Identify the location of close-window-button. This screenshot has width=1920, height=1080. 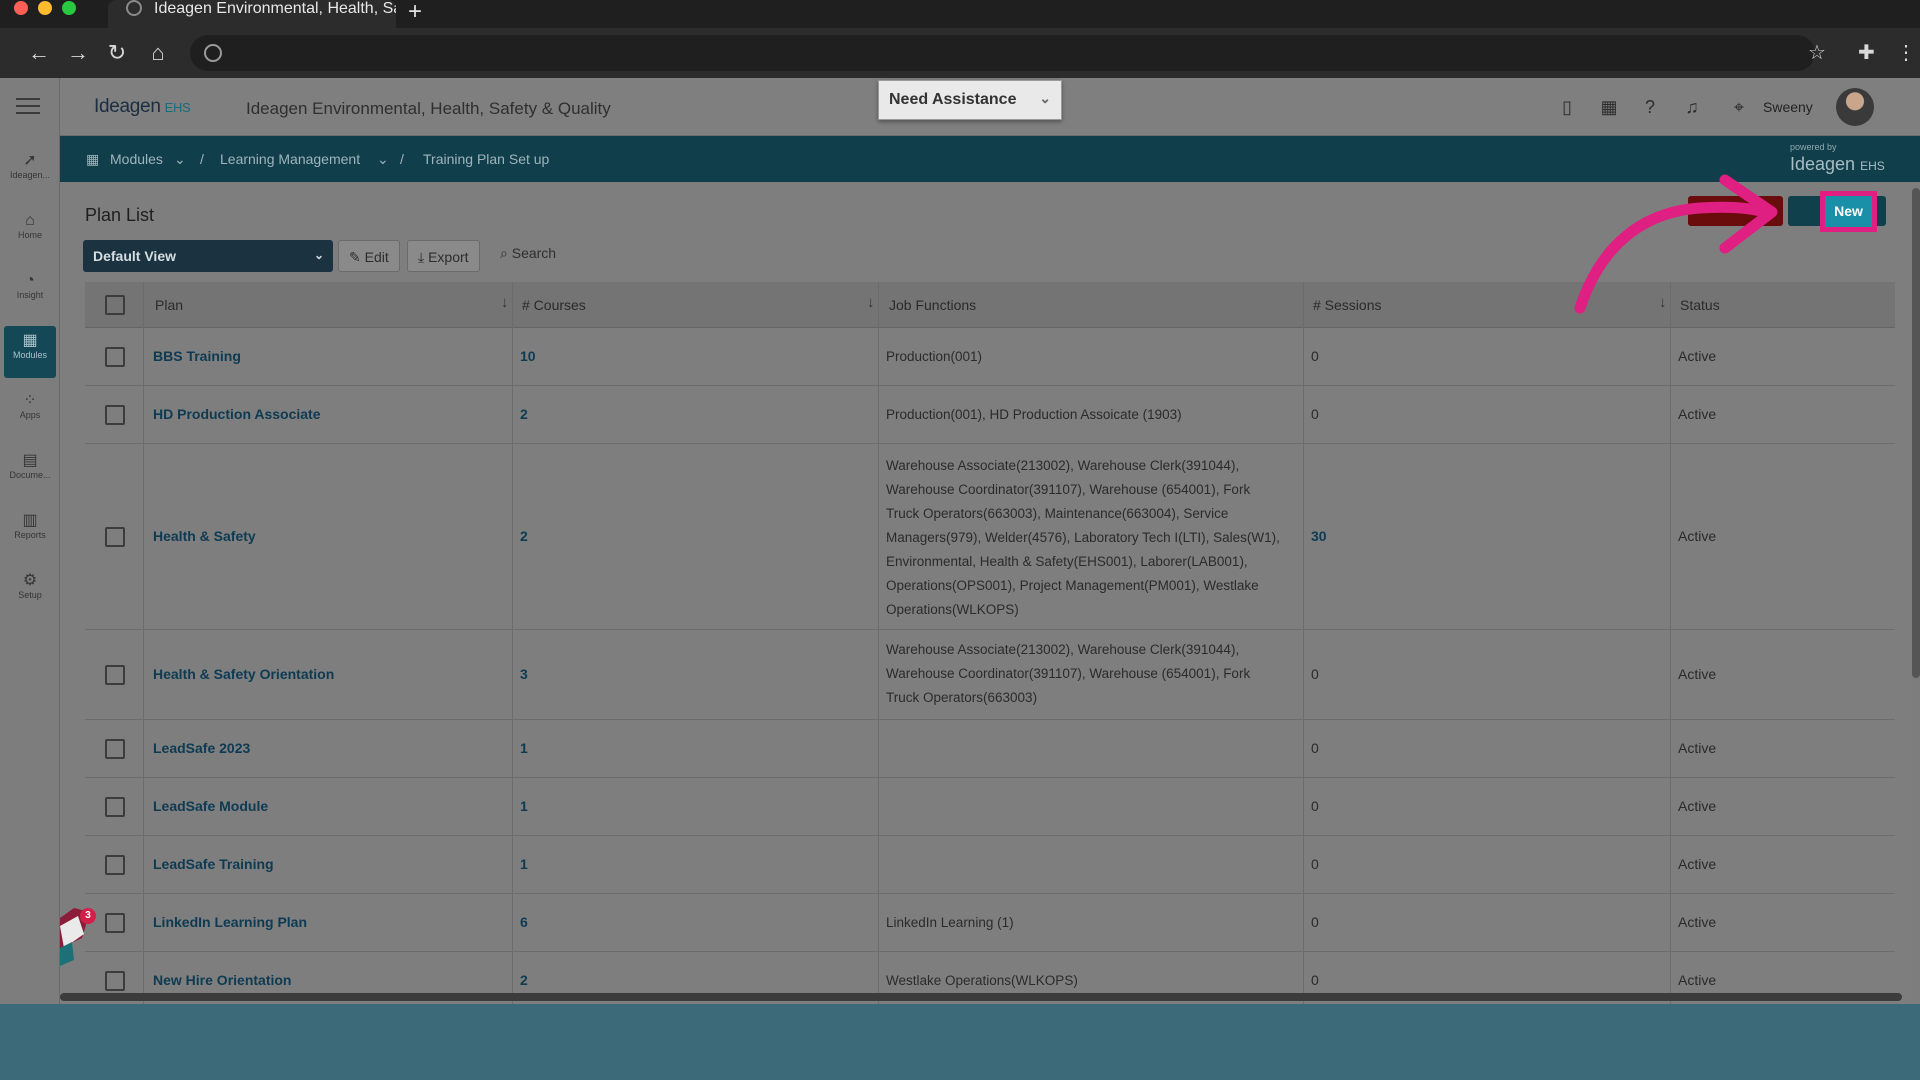
(21, 8).